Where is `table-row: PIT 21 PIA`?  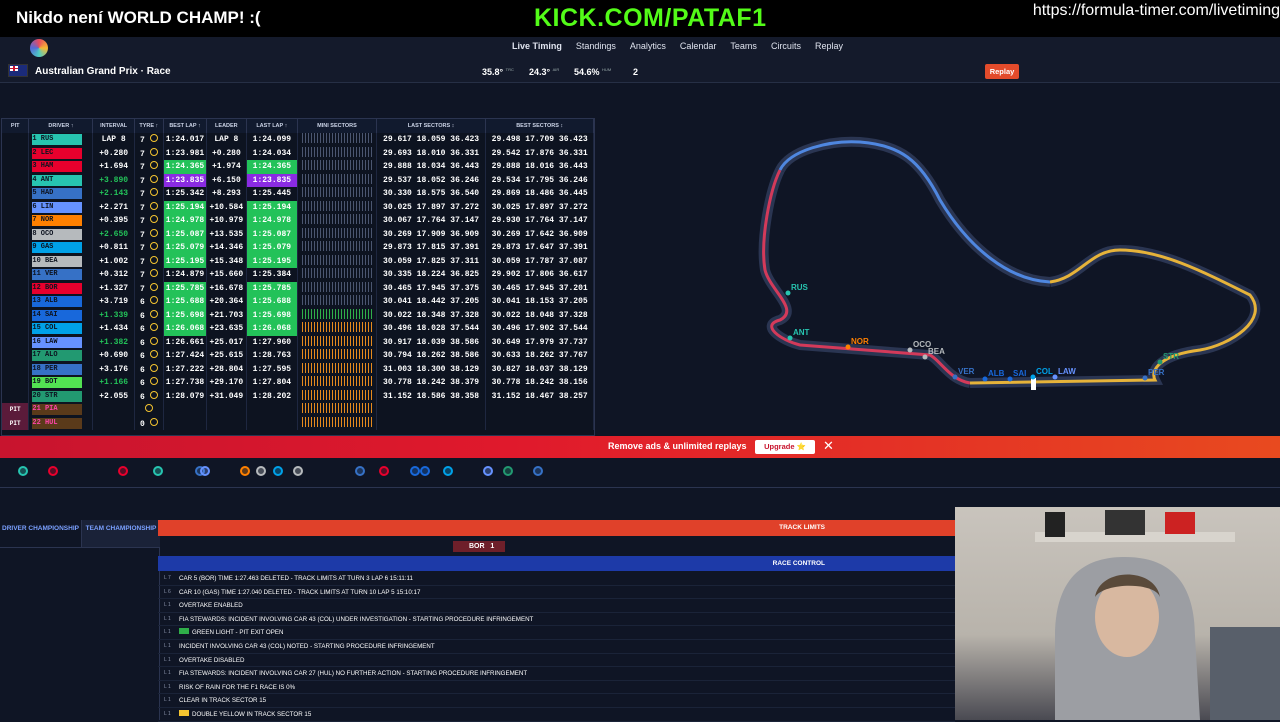 table-row: PIT 21 PIA is located at coordinates (298, 410).